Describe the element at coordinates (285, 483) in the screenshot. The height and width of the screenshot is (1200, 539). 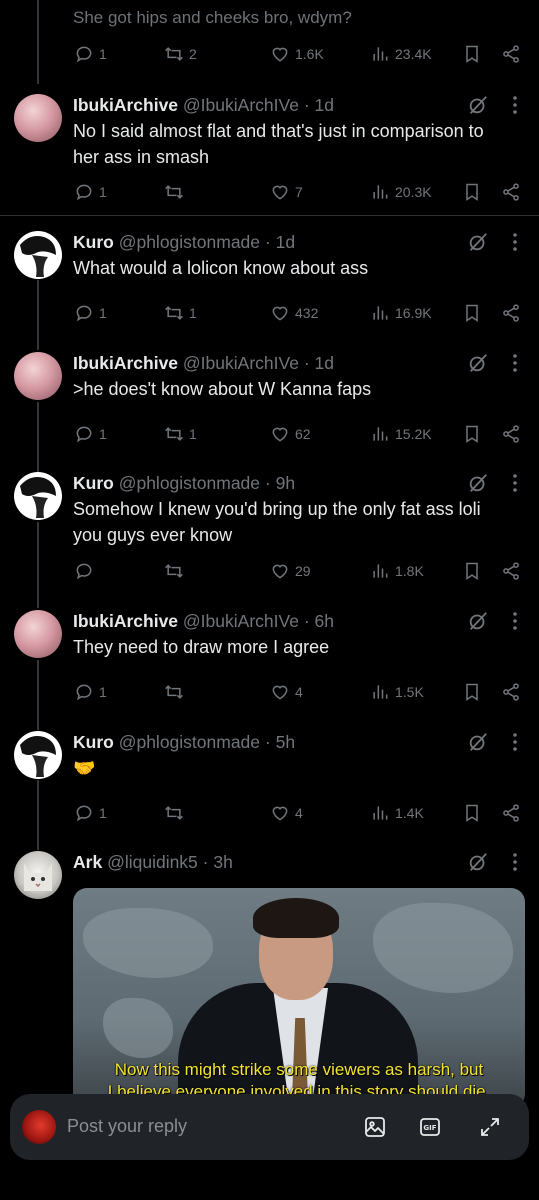
I see `timestamp: 9h` at that location.